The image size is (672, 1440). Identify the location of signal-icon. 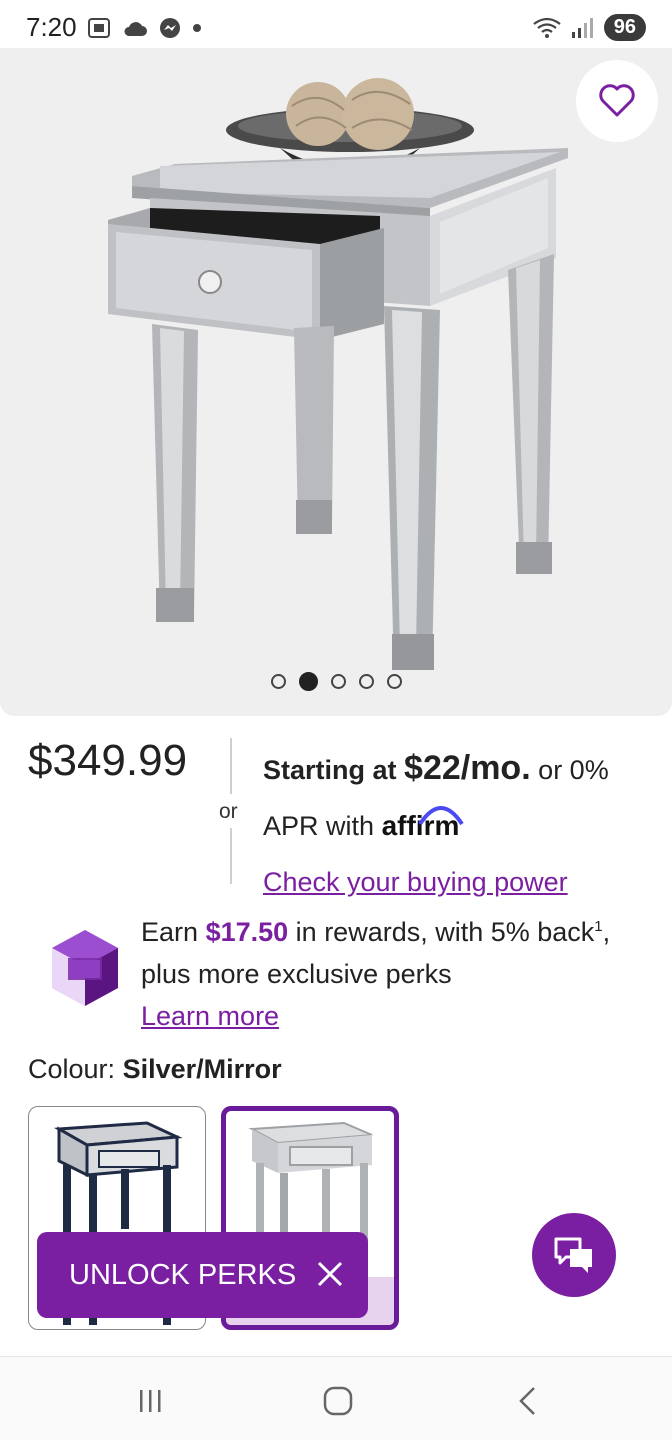
(582, 27).